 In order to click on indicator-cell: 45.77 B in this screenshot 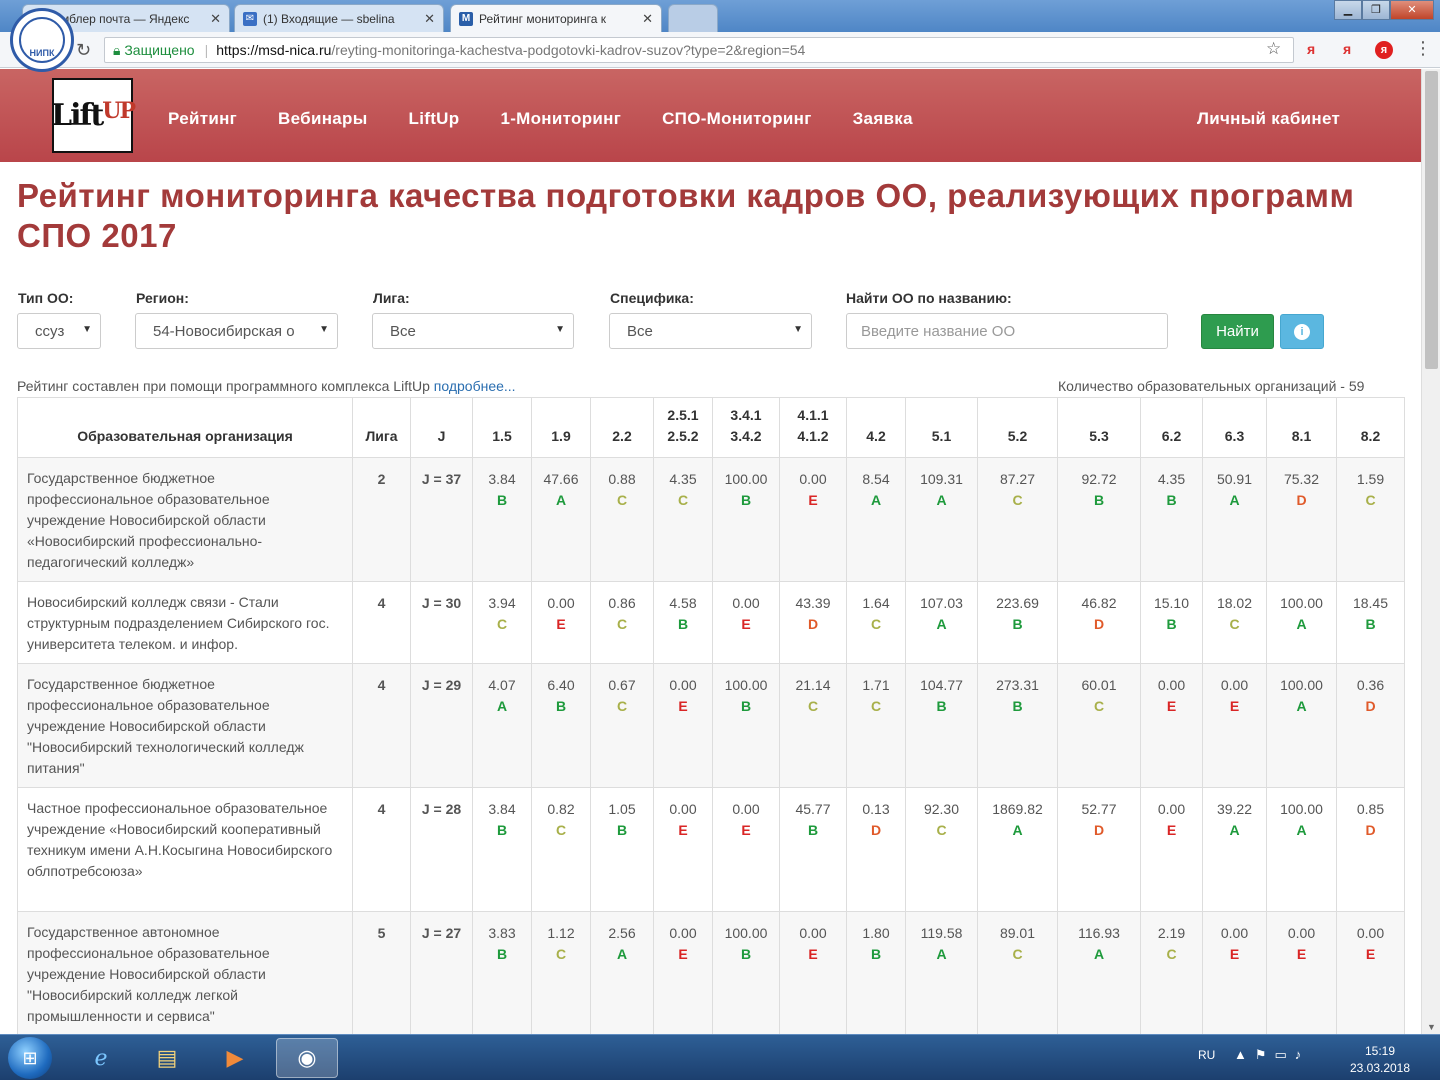, I will do `click(813, 849)`.